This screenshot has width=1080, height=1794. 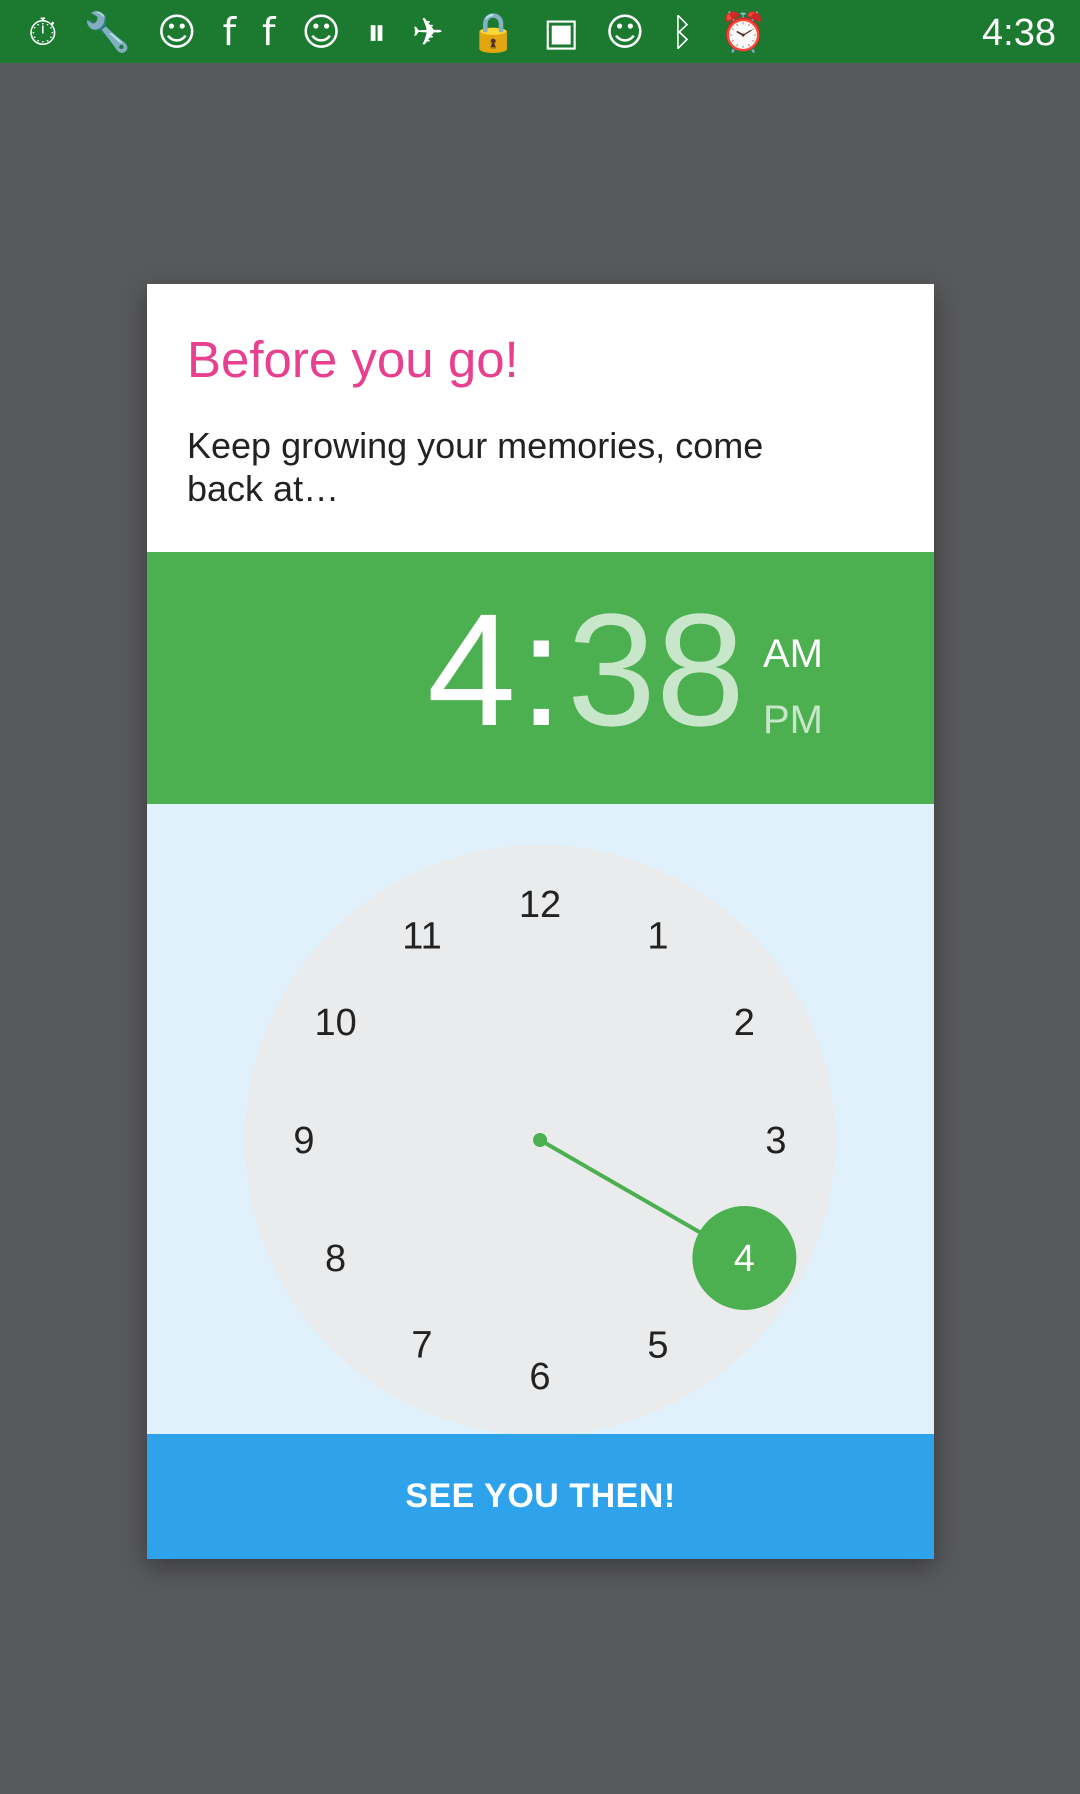 I want to click on fake-gps-icon: ✈, so click(x=428, y=31).